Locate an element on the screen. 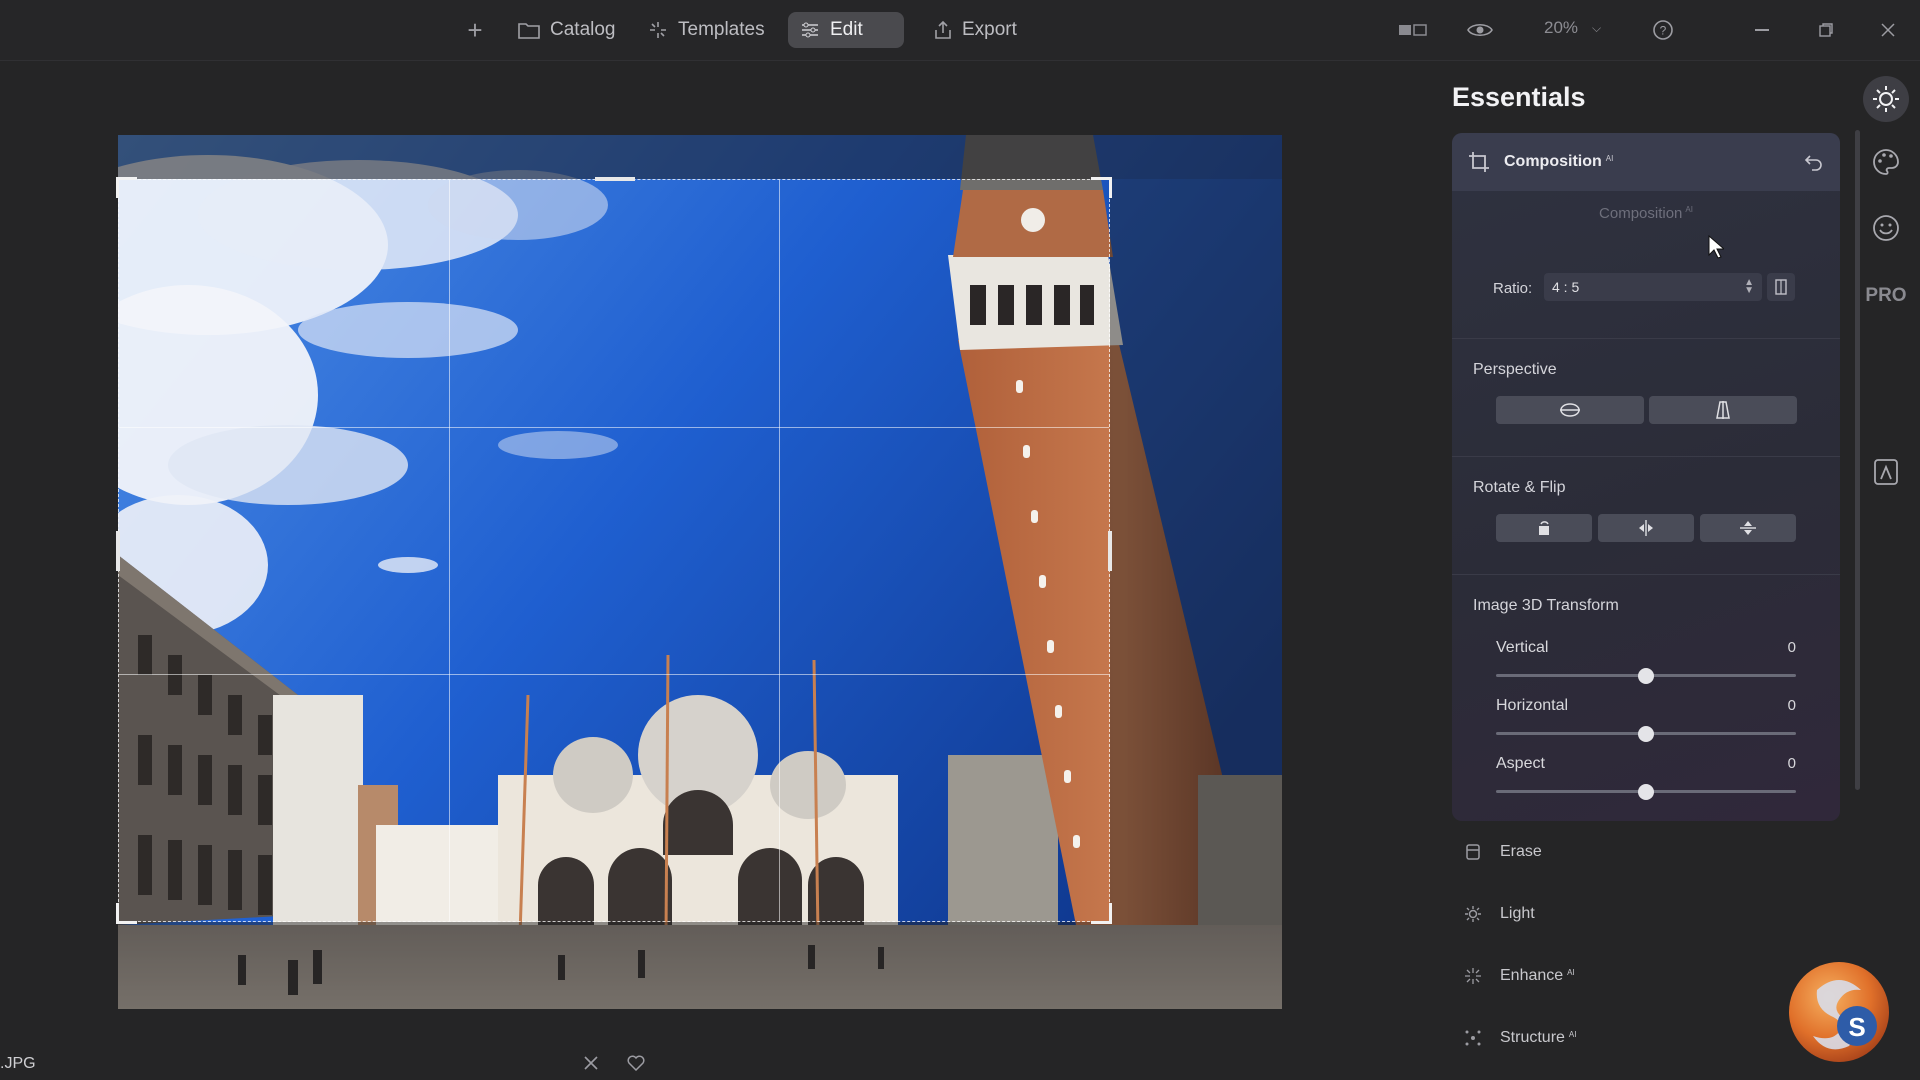  rotate-icon is located at coordinates (1544, 528).